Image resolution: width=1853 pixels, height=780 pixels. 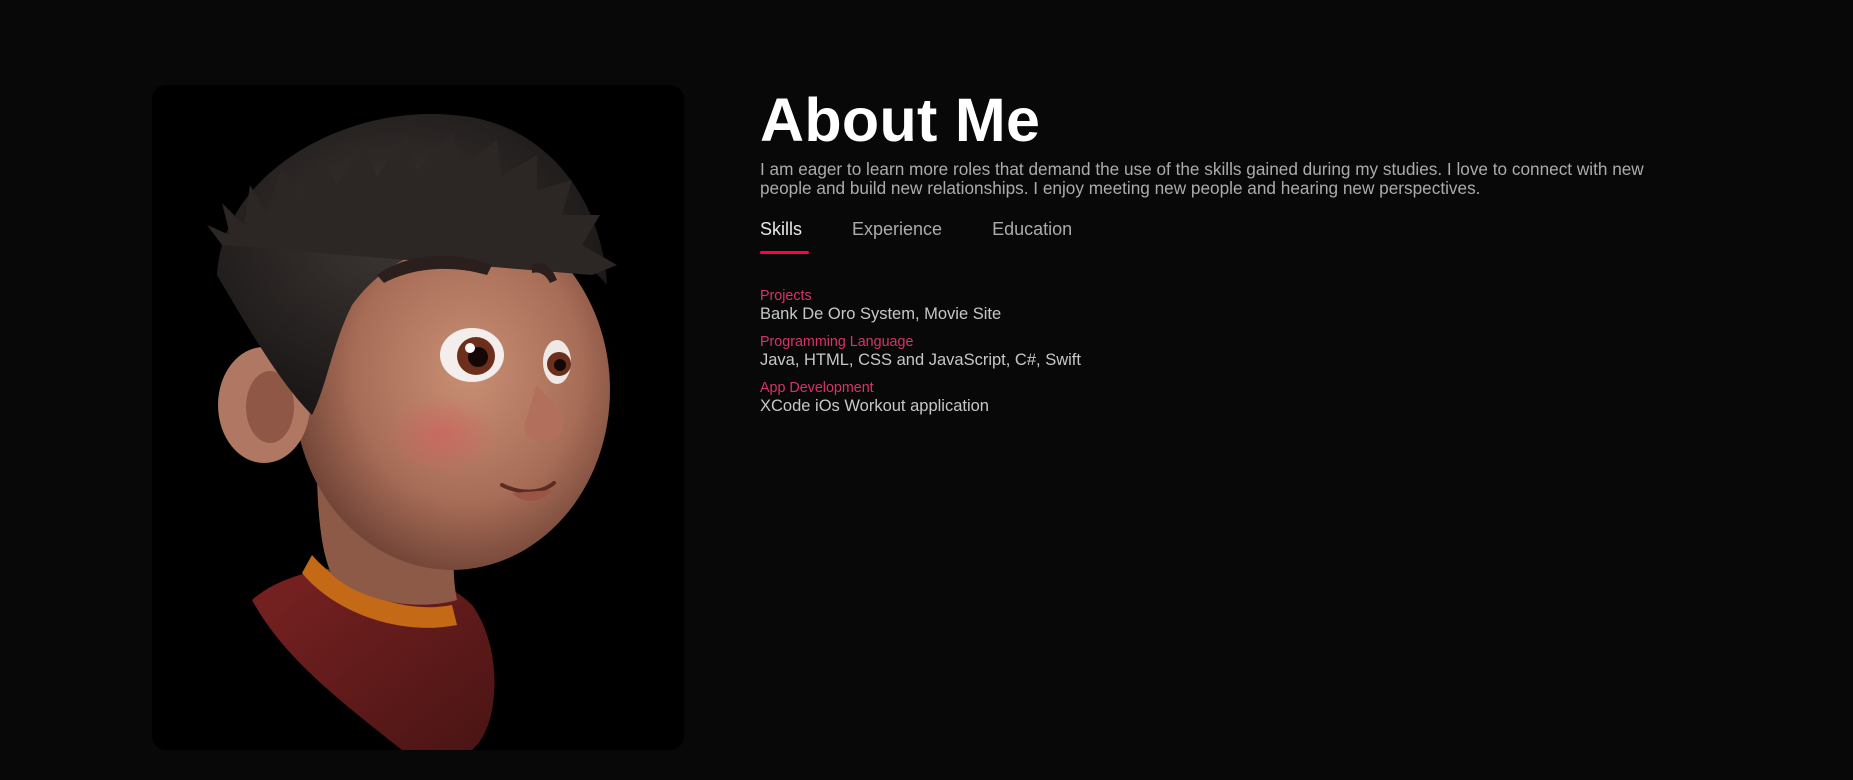 What do you see at coordinates (1220, 306) in the screenshot?
I see `list-item: Projects Bank De Oro System, Movie Site` at bounding box center [1220, 306].